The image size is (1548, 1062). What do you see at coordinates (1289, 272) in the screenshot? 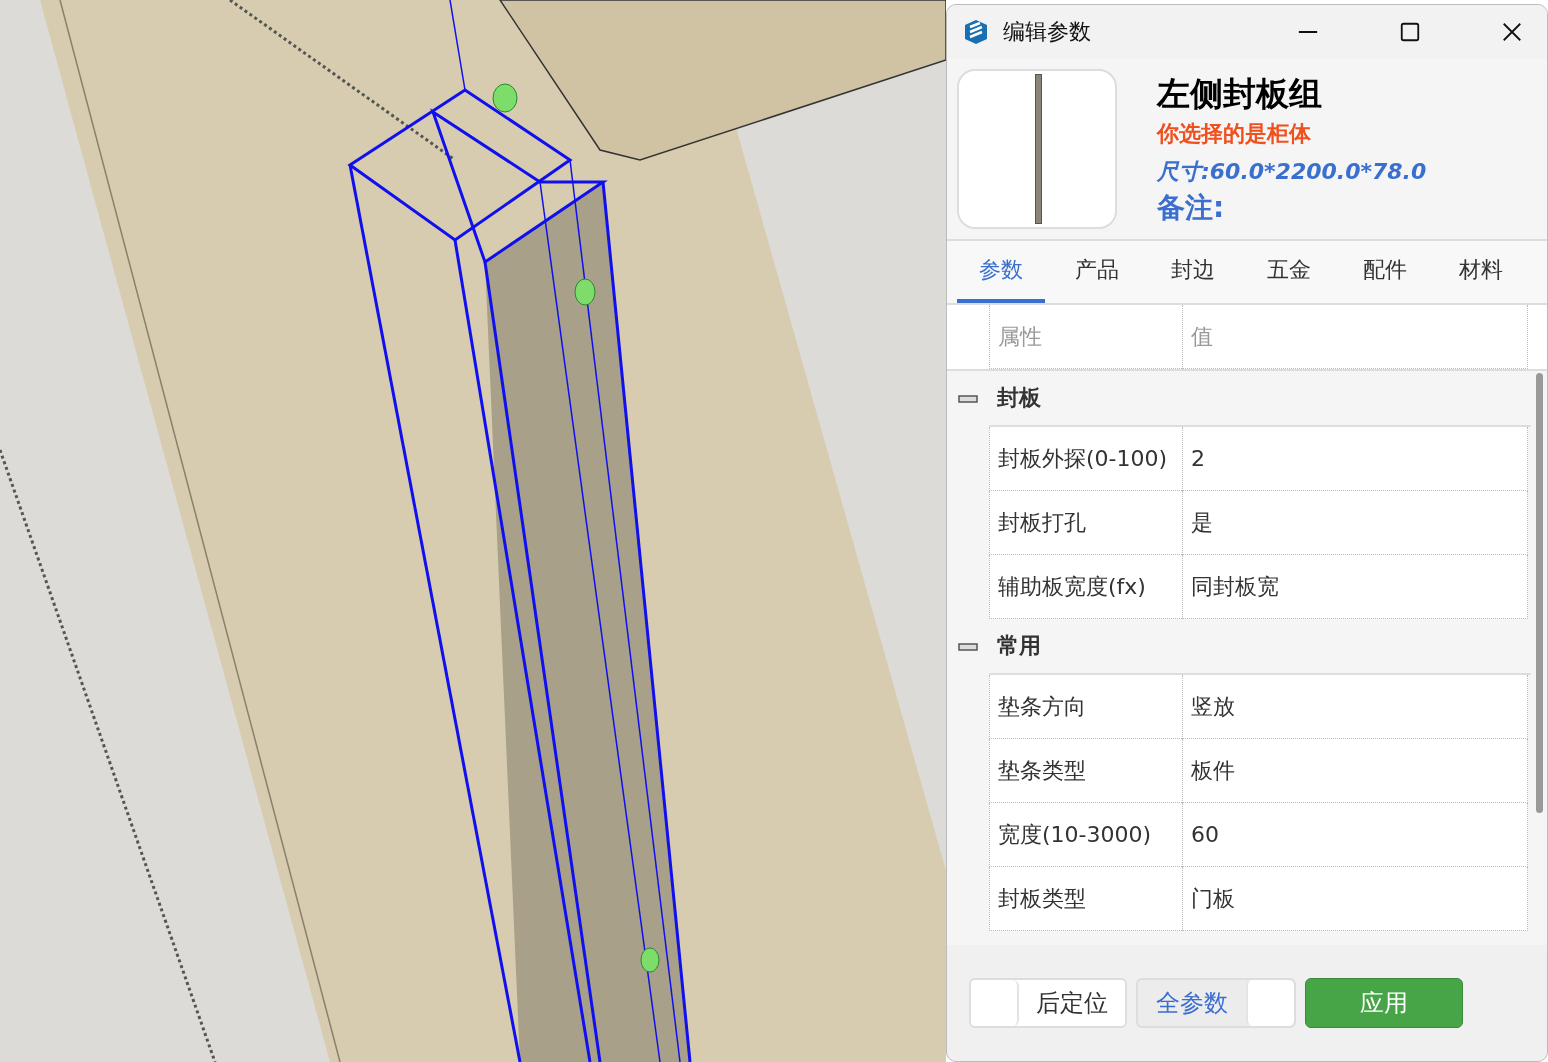
I see `tab: 五金` at bounding box center [1289, 272].